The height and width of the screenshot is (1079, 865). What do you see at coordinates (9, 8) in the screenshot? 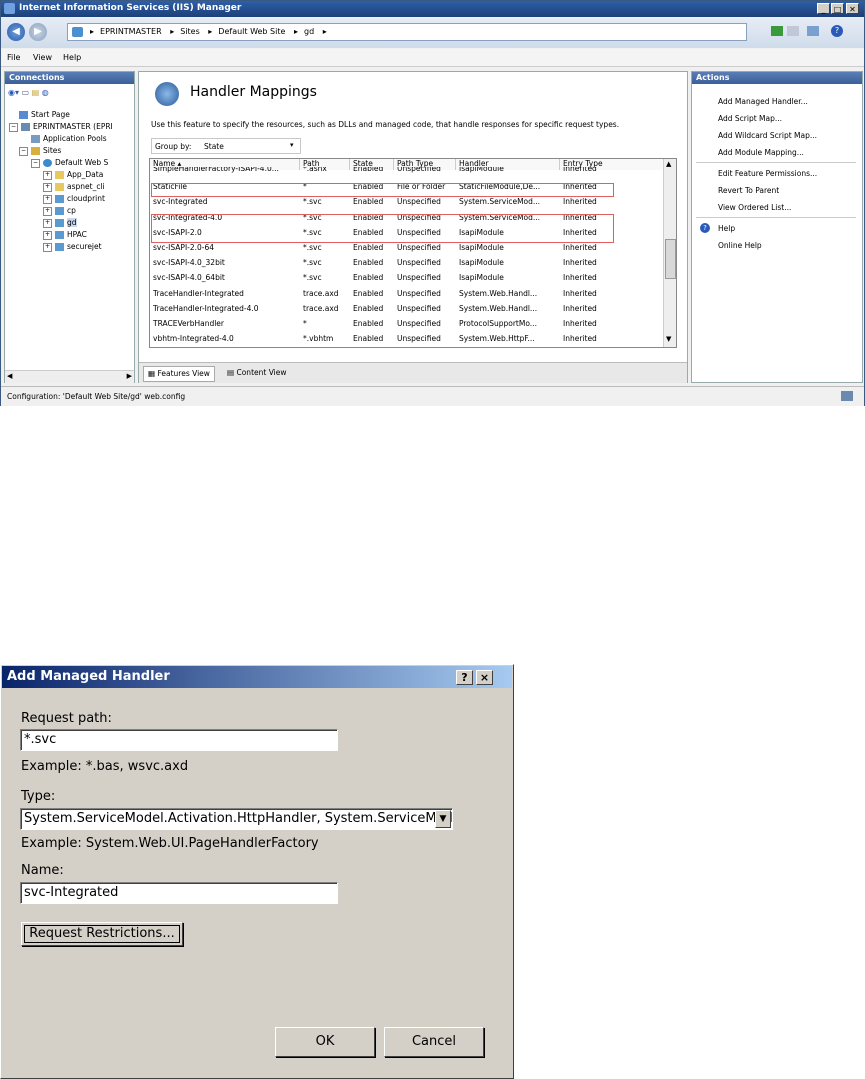
I see `iis-app-icon` at bounding box center [9, 8].